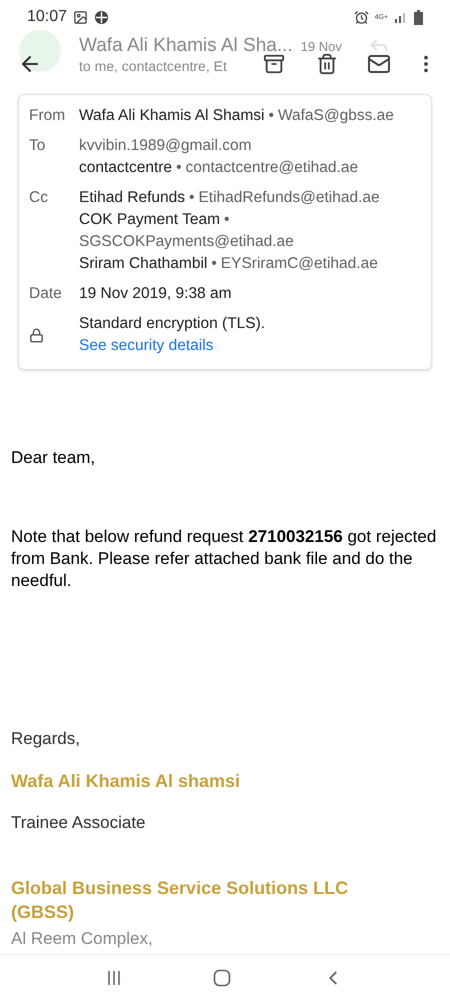  What do you see at coordinates (379, 64) in the screenshot?
I see `mail-icon` at bounding box center [379, 64].